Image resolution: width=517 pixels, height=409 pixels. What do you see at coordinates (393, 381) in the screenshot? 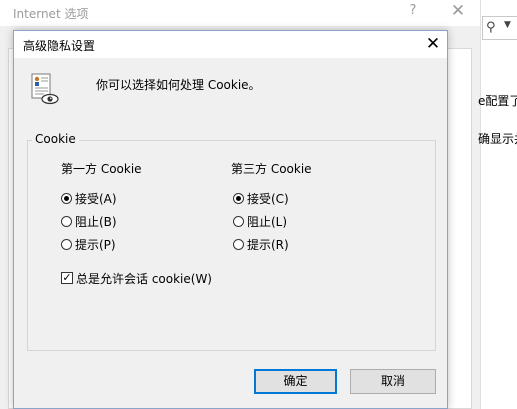
I see `cancel-button: 取消` at bounding box center [393, 381].